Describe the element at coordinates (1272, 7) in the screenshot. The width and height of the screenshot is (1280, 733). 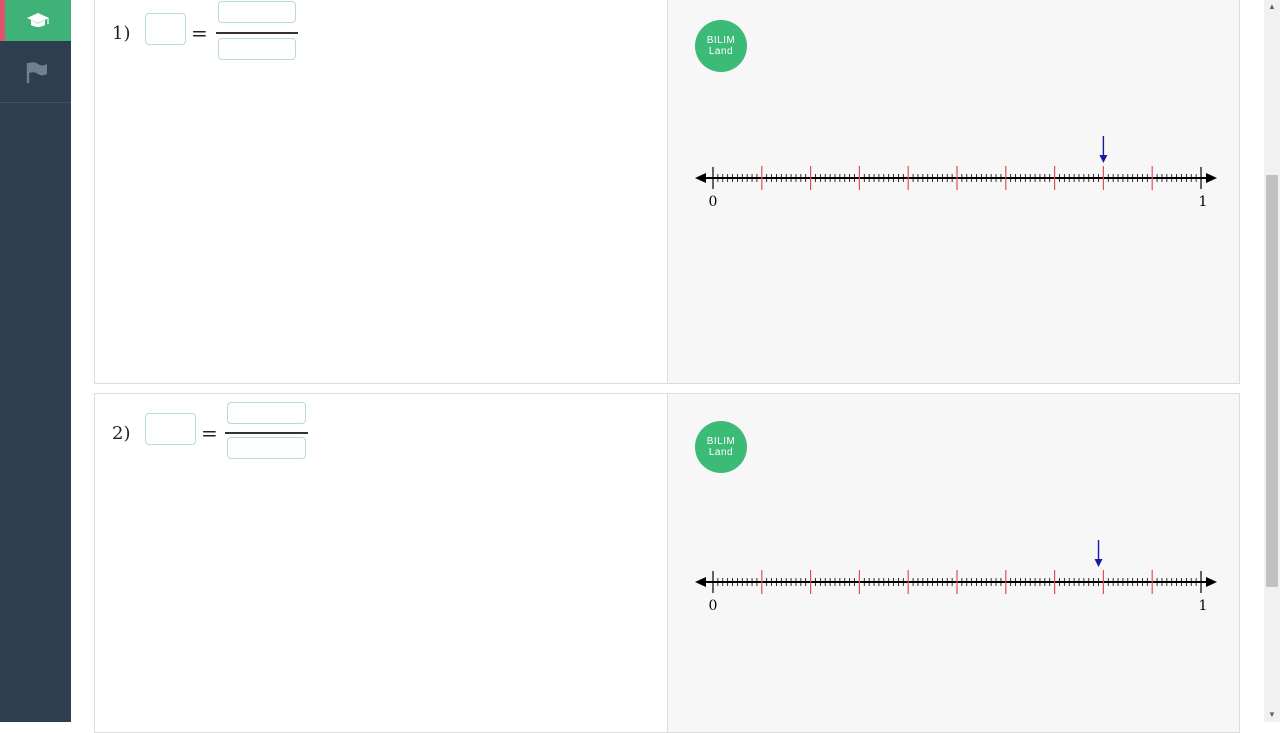
I see `scroll-up-arrow-icon: ▲` at that location.